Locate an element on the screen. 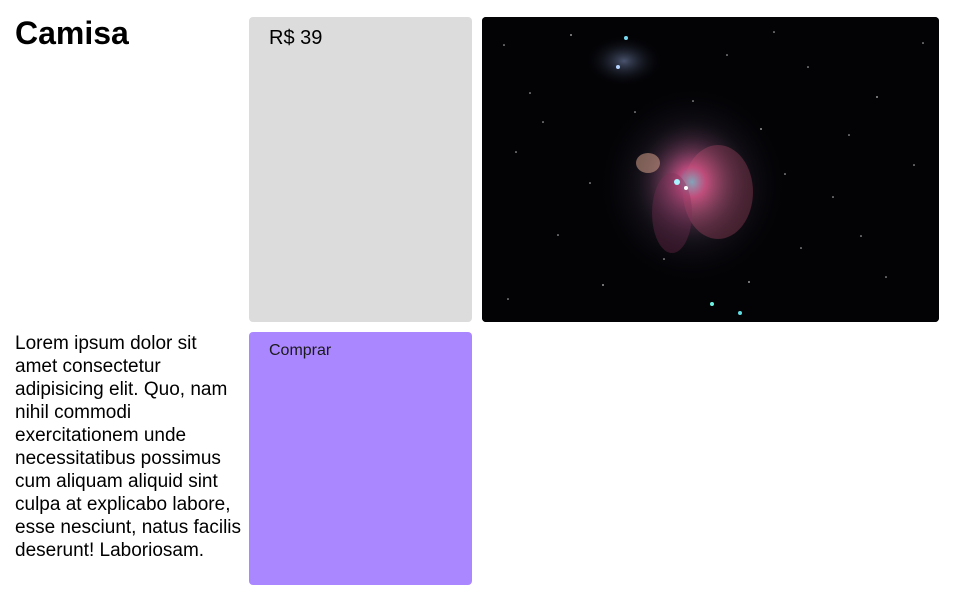 The width and height of the screenshot is (957, 613). price-card: R$ 39 is located at coordinates (360, 169).